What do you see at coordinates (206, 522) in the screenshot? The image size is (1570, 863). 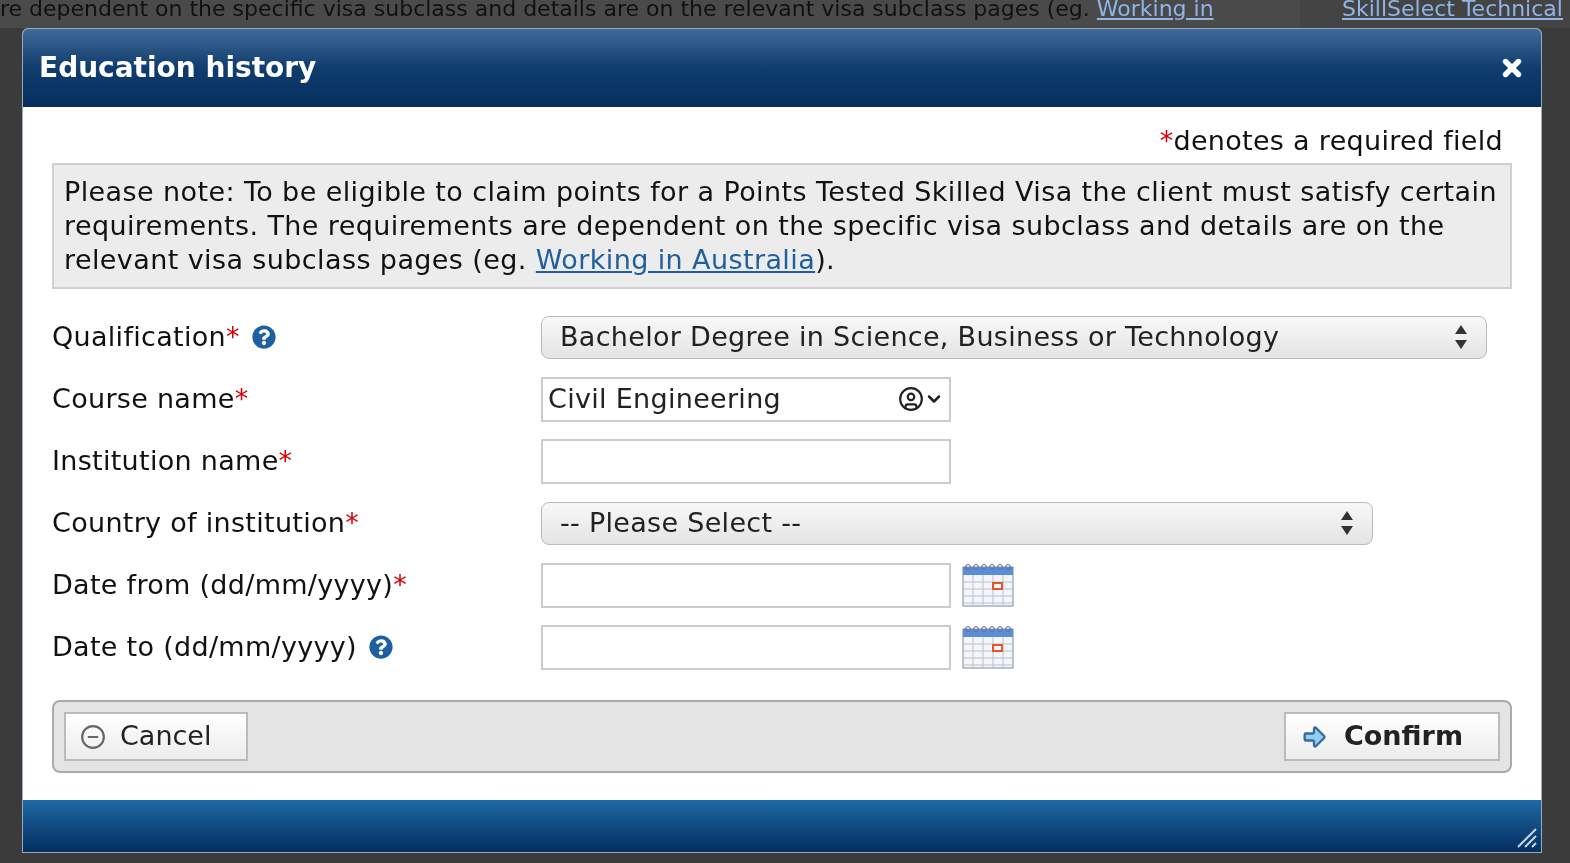 I see `field-label: Country of institution*` at bounding box center [206, 522].